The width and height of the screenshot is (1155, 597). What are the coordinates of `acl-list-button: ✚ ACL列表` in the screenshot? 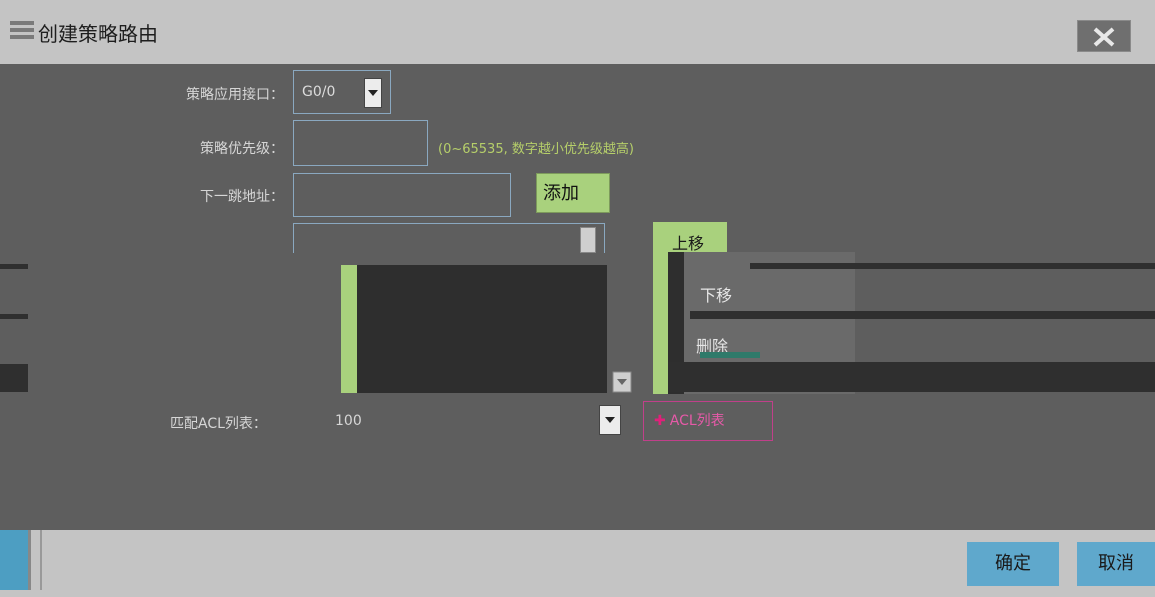 It's located at (708, 421).